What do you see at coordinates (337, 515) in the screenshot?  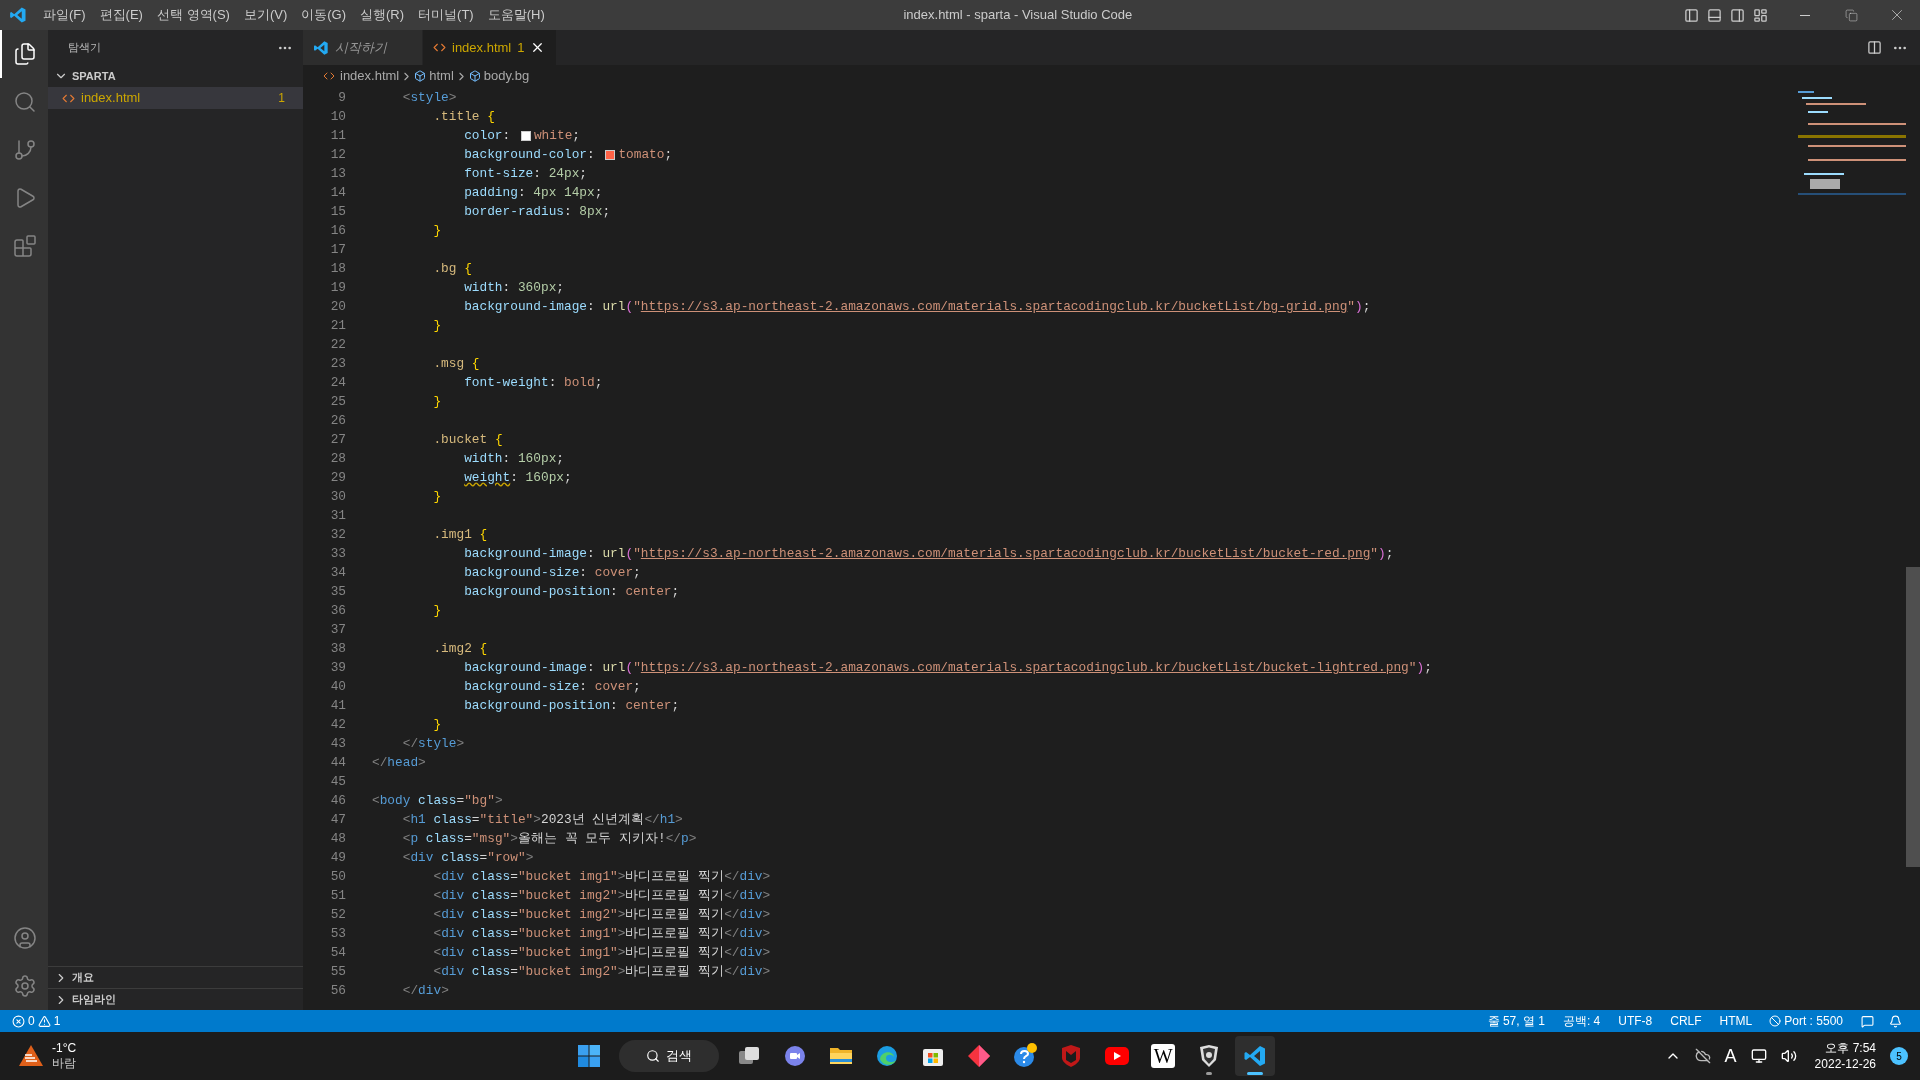 I see `line-number: 31` at bounding box center [337, 515].